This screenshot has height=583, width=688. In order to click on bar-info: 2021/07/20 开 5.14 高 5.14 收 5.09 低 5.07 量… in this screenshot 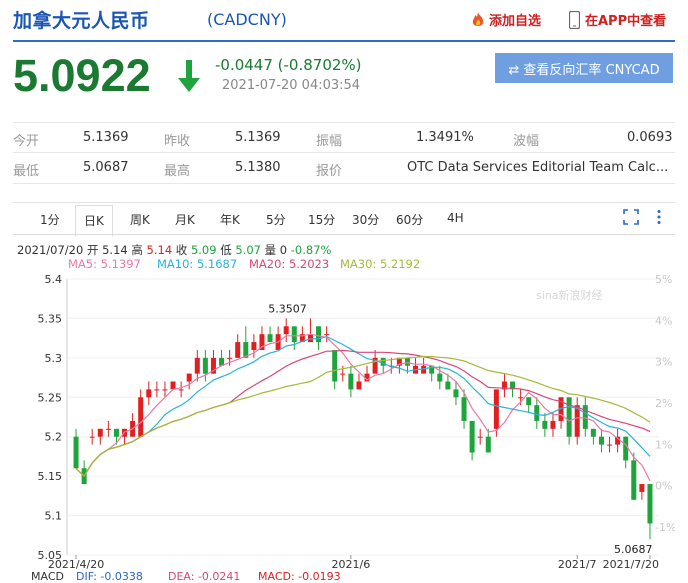, I will do `click(174, 250)`.